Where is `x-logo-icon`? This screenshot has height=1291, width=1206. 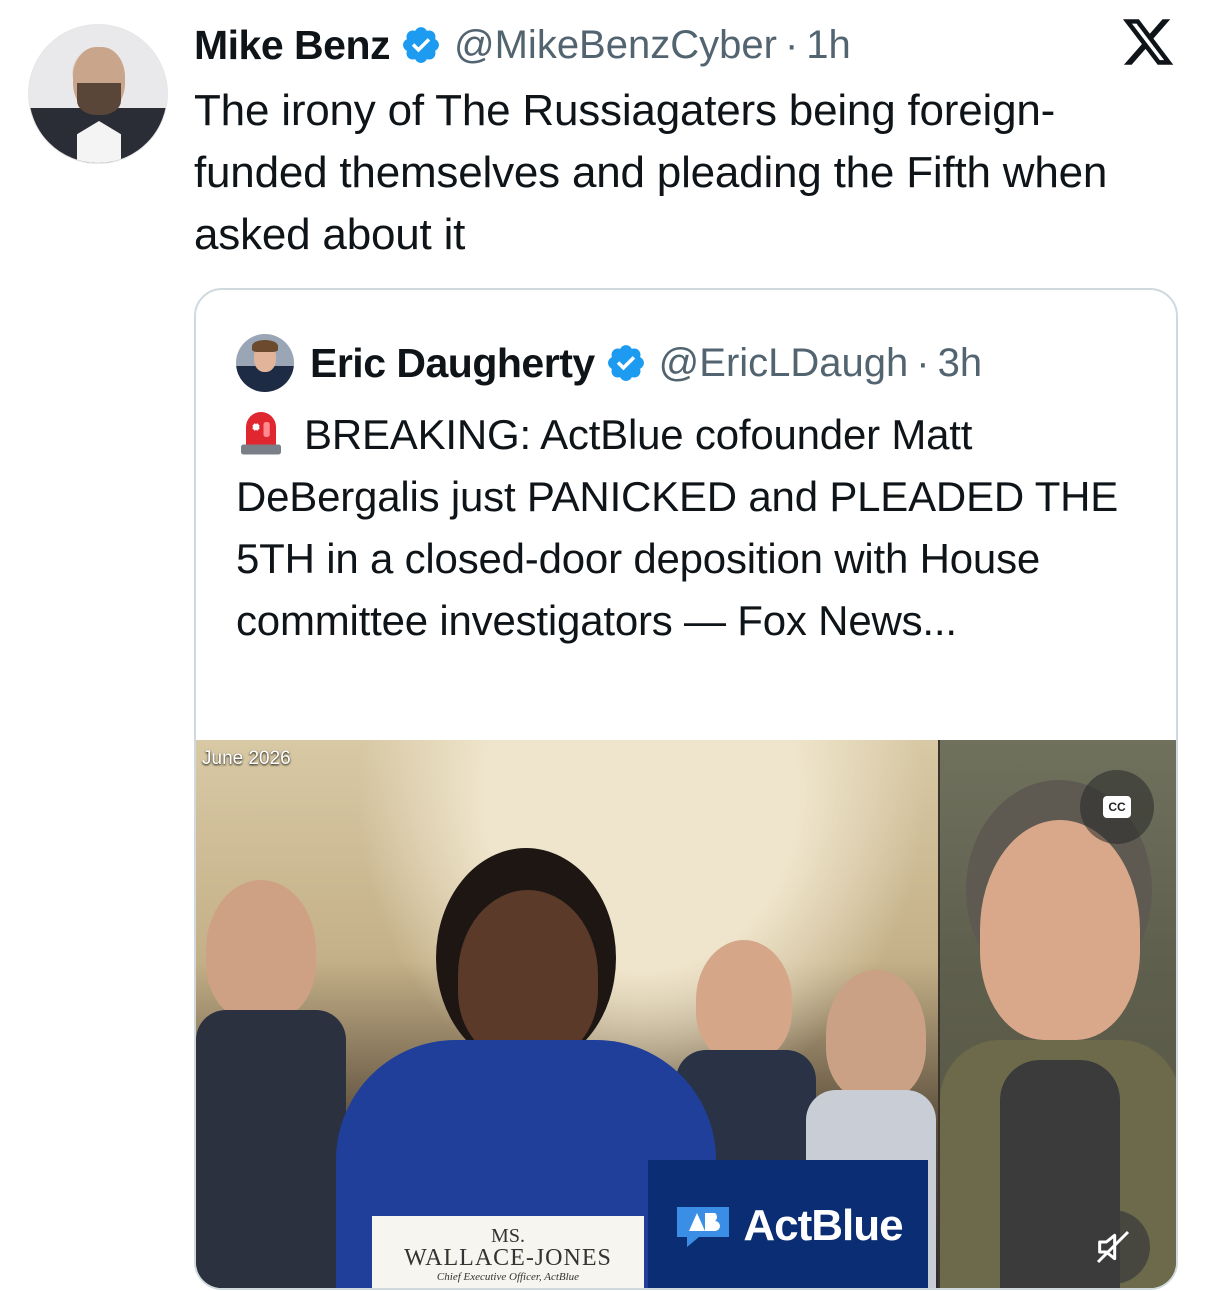
x-logo-icon is located at coordinates (1148, 42).